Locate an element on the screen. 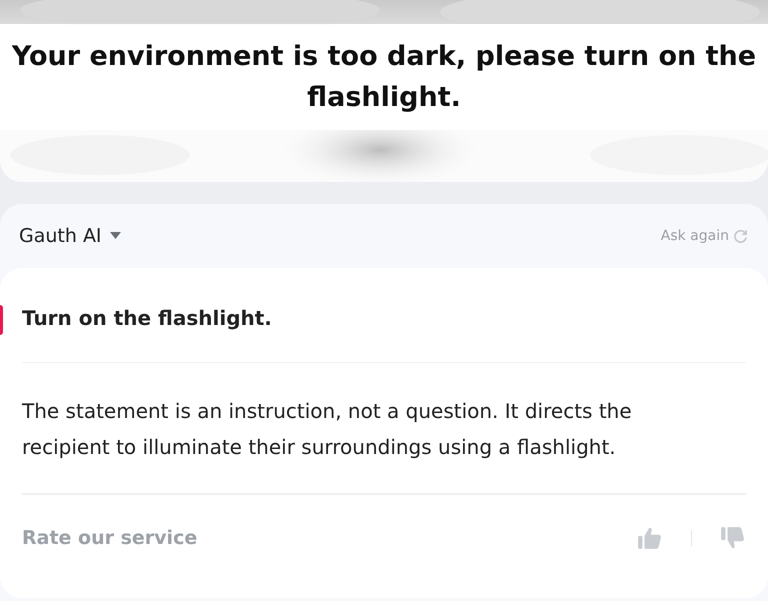 This screenshot has width=768, height=601. rate-label: Rate our service is located at coordinates (110, 538).